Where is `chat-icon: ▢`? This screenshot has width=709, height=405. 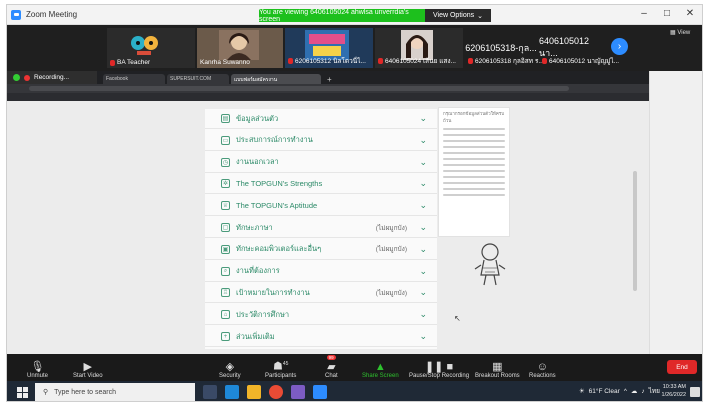 chat-icon: ▢ is located at coordinates (225, 227).